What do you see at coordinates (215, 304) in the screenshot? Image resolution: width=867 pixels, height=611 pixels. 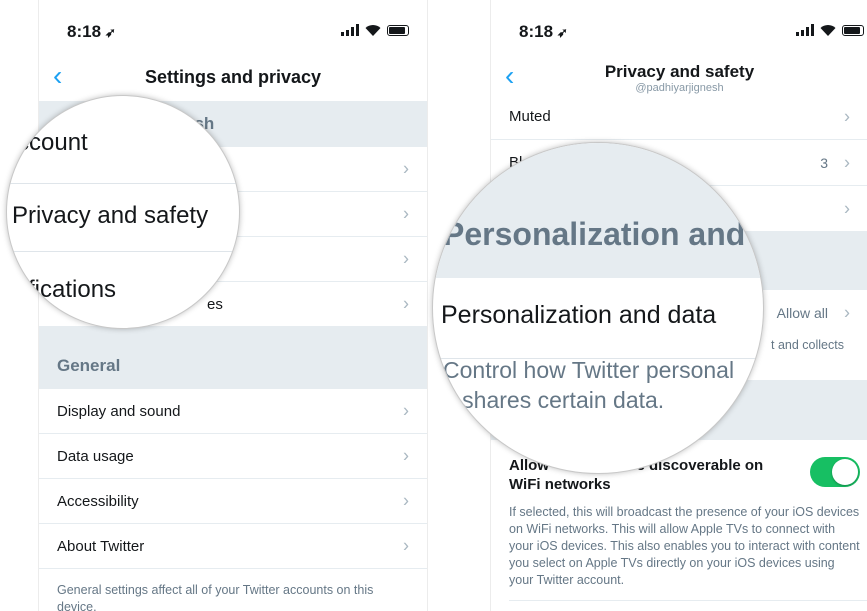 I see `row-label: es` at bounding box center [215, 304].